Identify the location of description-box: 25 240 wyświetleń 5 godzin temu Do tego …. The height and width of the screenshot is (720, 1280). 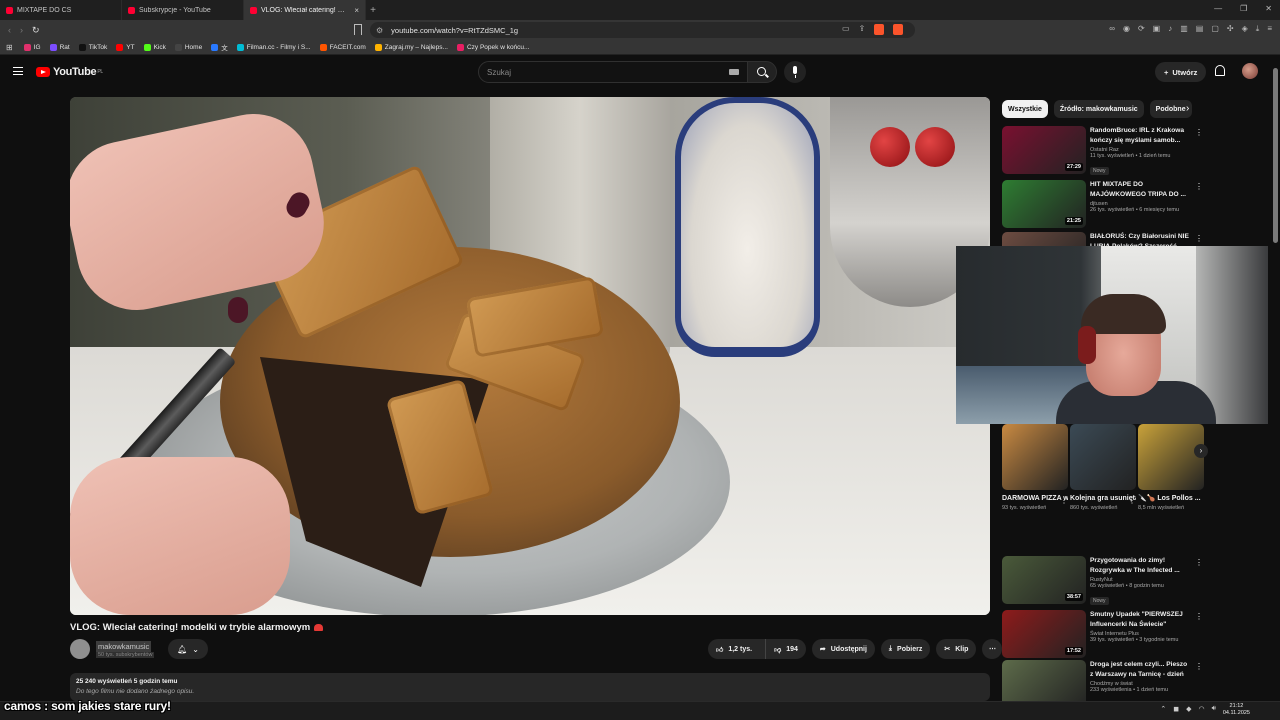
(530, 687).